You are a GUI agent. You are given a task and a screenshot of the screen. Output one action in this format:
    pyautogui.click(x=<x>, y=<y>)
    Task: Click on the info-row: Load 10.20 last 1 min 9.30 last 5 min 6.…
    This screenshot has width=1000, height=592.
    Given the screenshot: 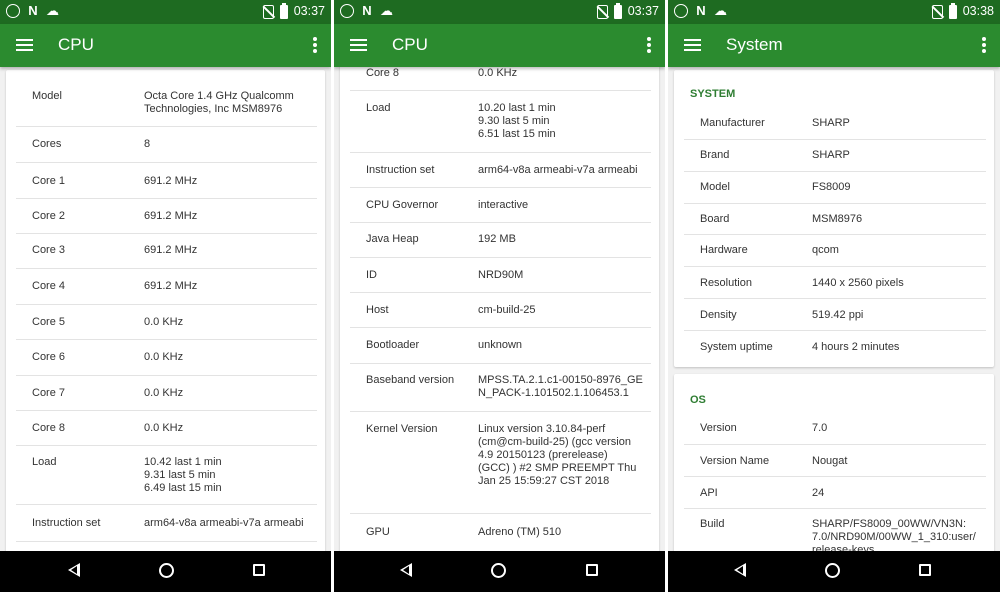 What is the action you would take?
    pyautogui.click(x=500, y=122)
    